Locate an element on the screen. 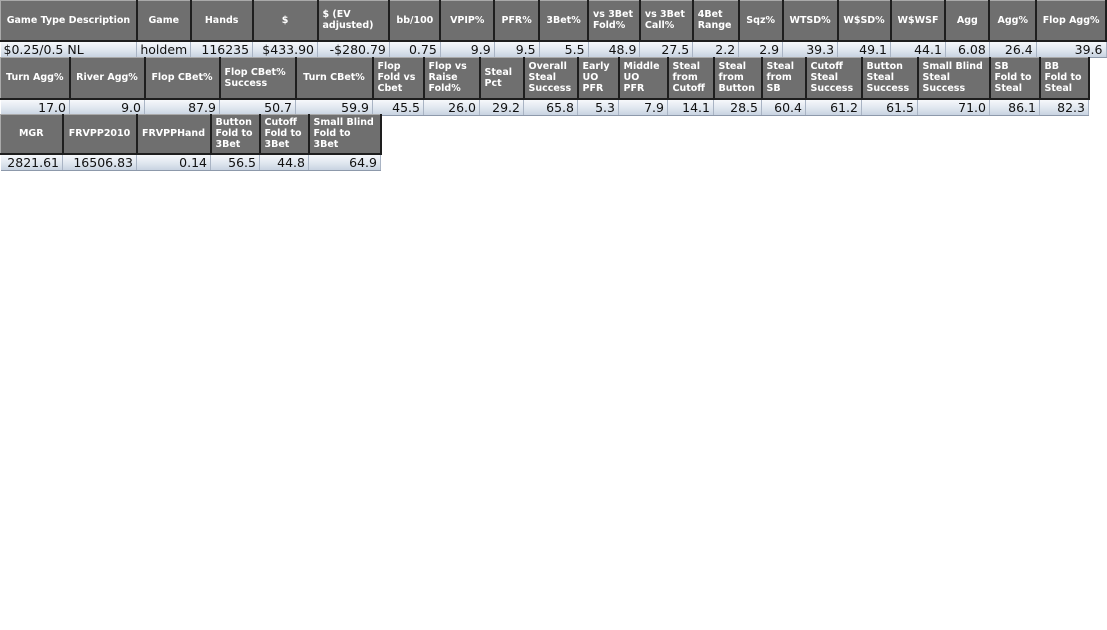 This screenshot has height=630, width=1107. col-header-mgr: MGR is located at coordinates (32, 134).